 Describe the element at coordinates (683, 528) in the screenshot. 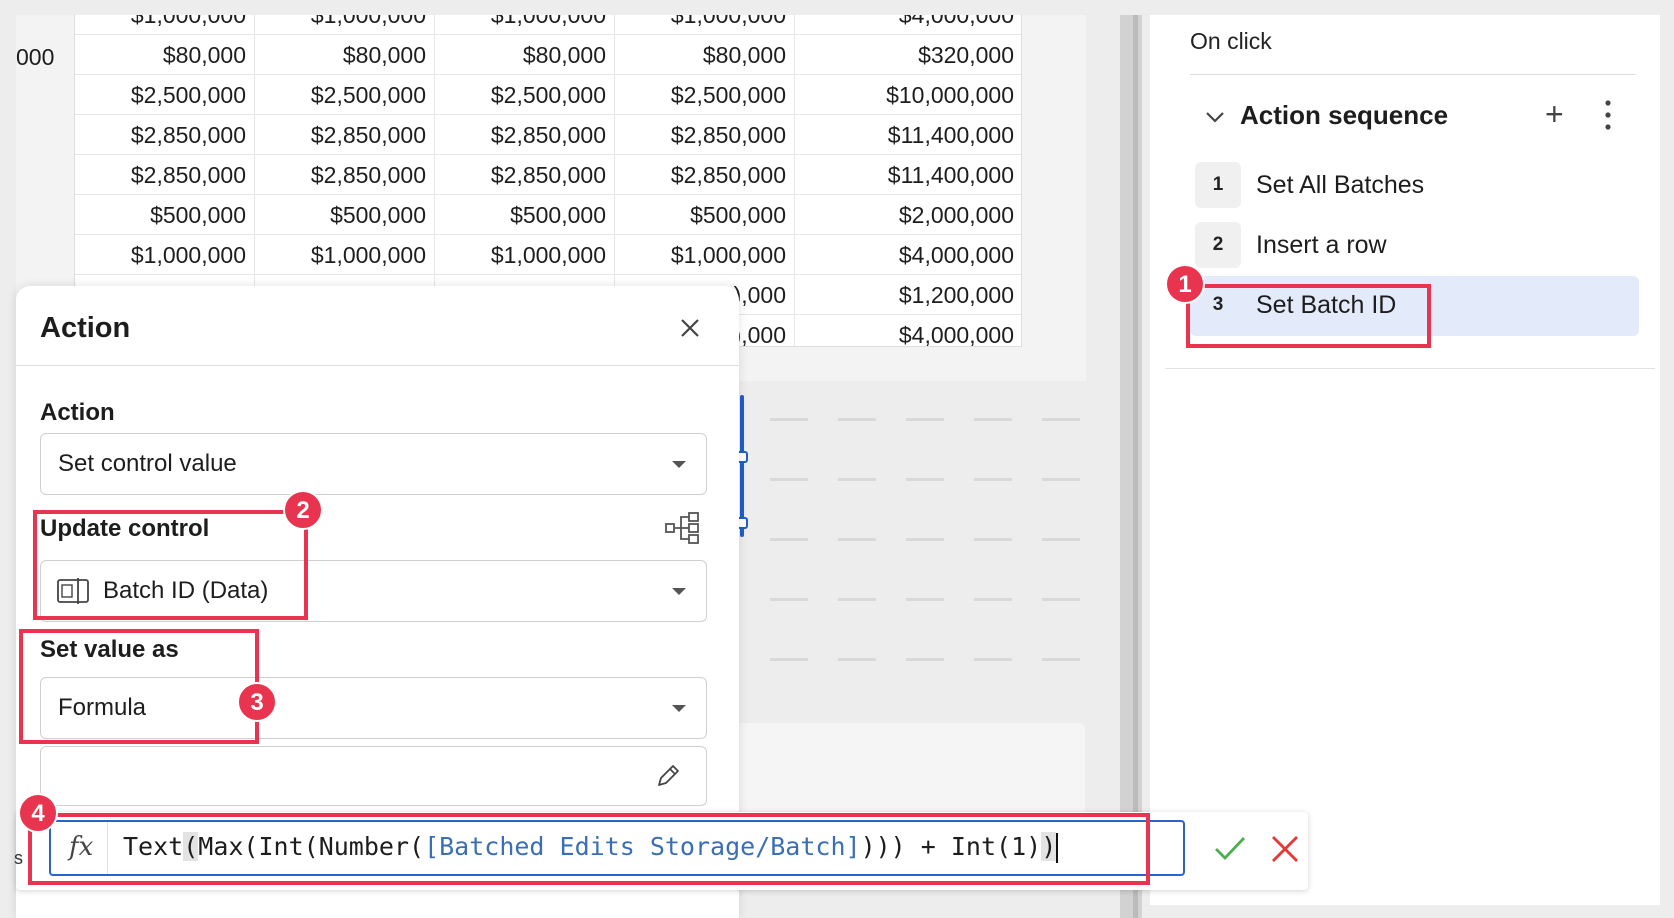

I see `hierarchy-icon` at that location.